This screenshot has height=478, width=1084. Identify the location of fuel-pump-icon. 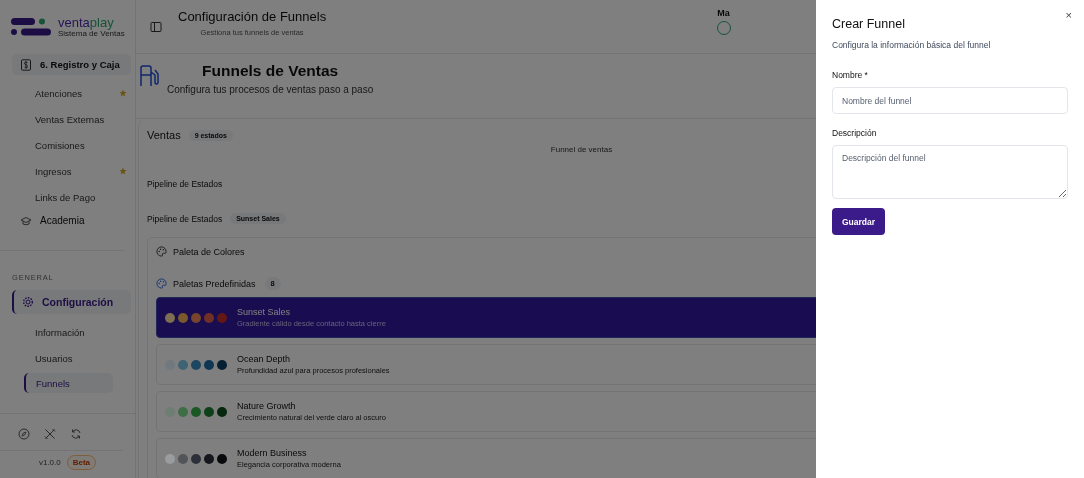
(149, 76).